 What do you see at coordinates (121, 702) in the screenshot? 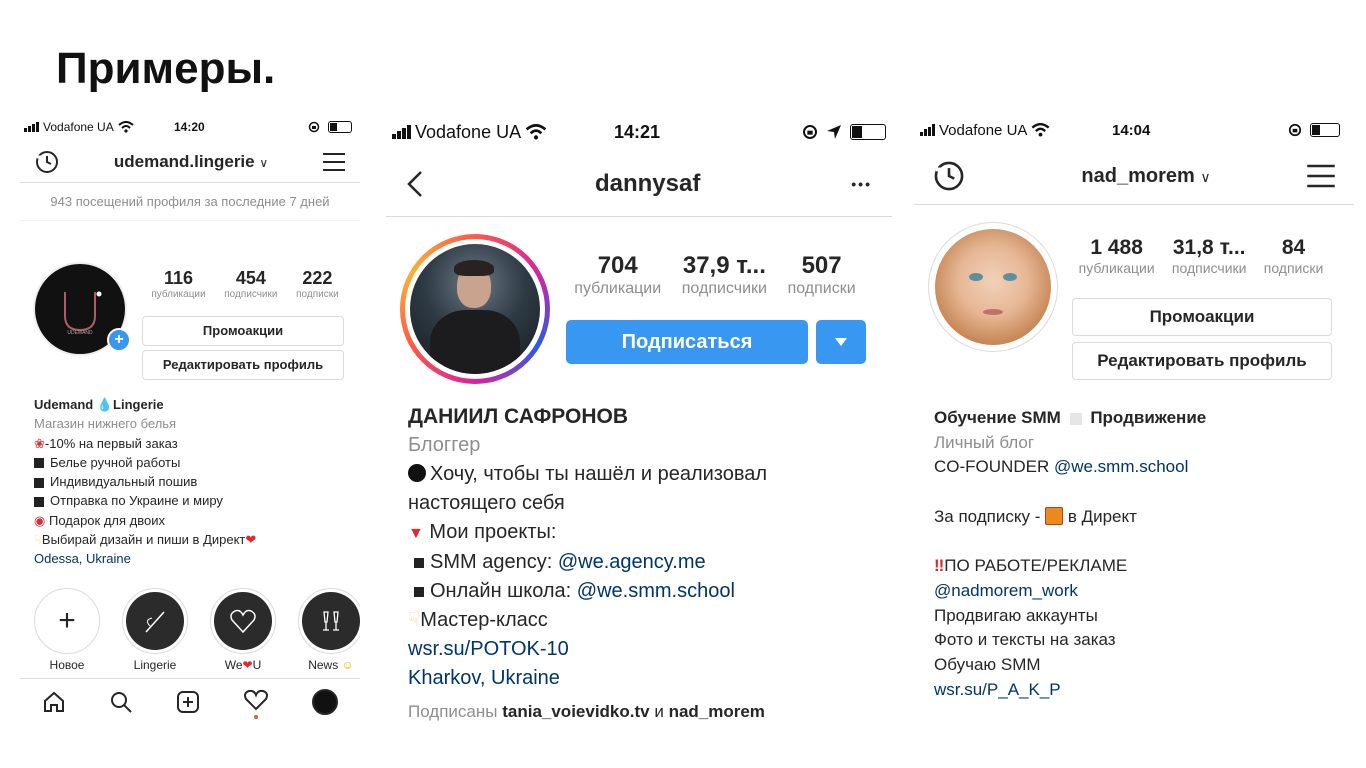
I see `search-icon` at bounding box center [121, 702].